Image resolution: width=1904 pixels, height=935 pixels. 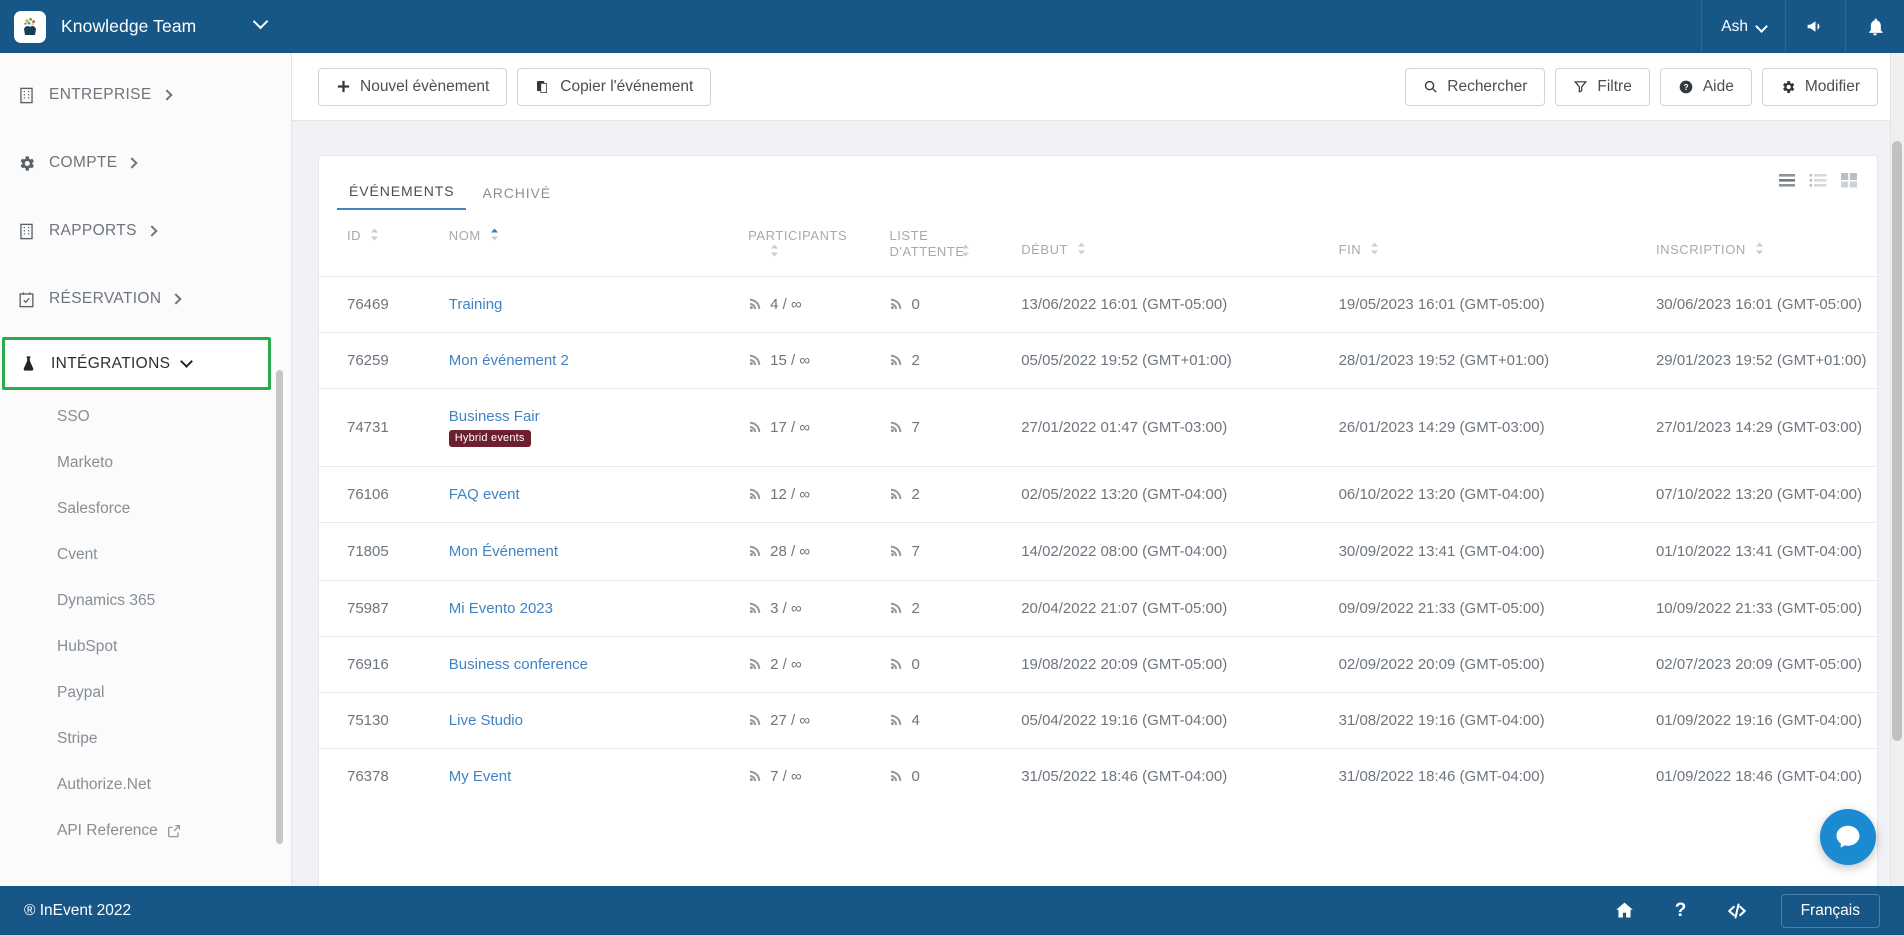 I want to click on cell-participants: 7 / ∞, so click(x=809, y=776).